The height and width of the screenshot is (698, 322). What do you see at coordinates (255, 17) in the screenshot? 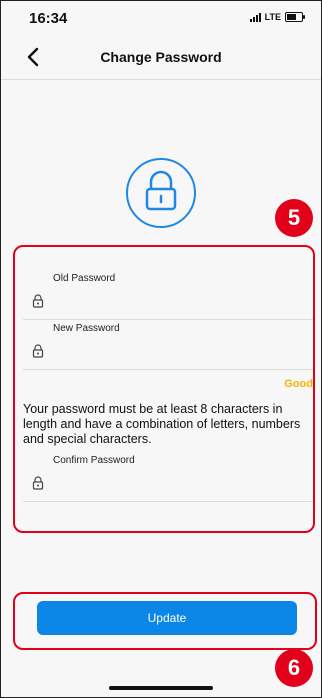
I see `signal-icon` at bounding box center [255, 17].